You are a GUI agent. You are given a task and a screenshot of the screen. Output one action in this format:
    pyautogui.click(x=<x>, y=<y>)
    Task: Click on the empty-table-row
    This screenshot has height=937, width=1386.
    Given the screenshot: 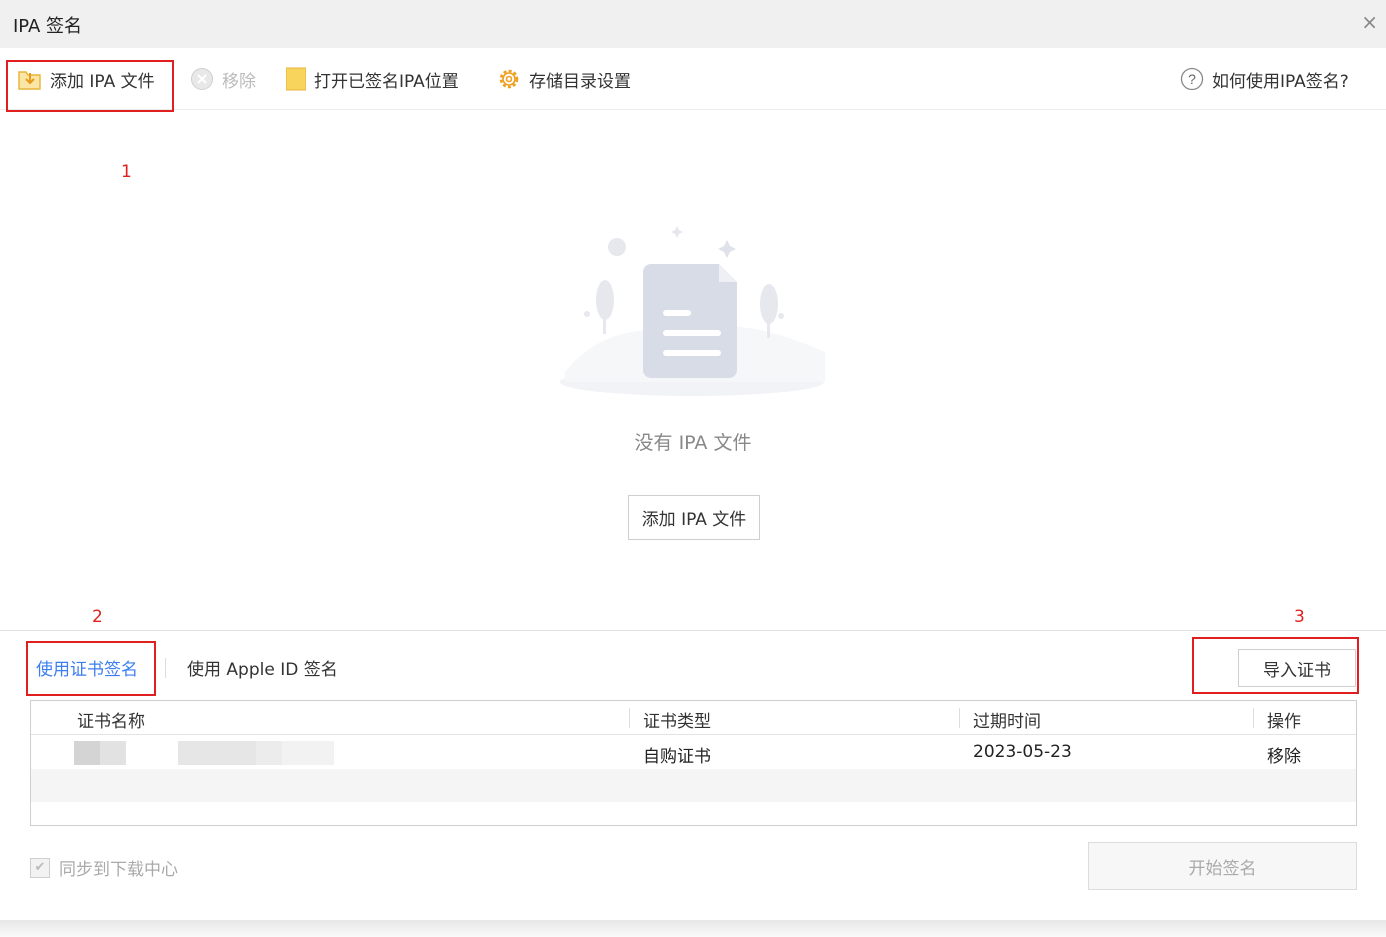 What is the action you would take?
    pyautogui.click(x=693, y=785)
    